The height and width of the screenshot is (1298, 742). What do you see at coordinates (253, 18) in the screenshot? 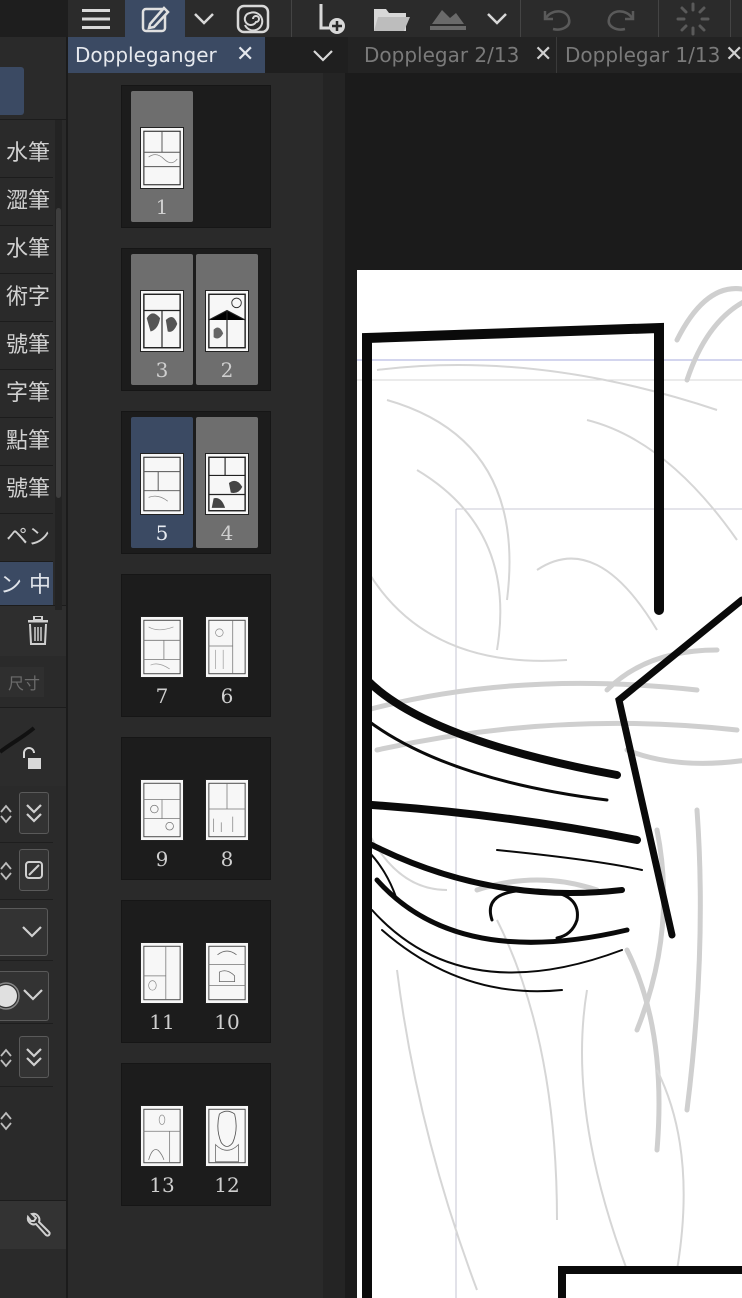
I see `spiral-button` at bounding box center [253, 18].